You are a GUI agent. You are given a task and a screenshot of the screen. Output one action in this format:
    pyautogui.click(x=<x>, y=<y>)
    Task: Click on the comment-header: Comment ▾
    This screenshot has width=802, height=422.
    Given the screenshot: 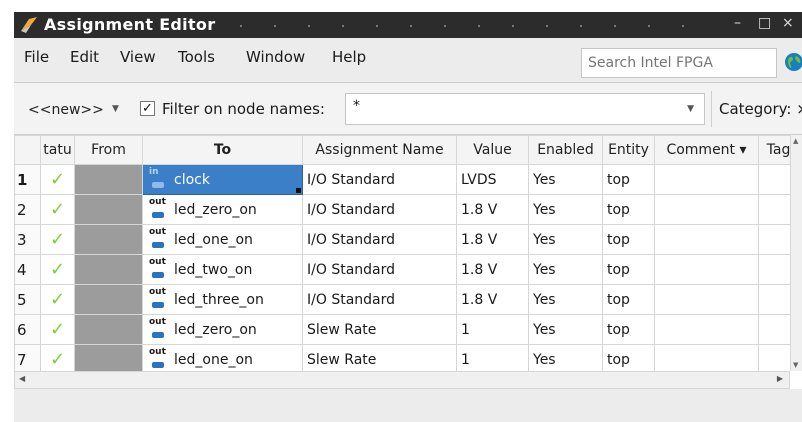 What is the action you would take?
    pyautogui.click(x=706, y=150)
    